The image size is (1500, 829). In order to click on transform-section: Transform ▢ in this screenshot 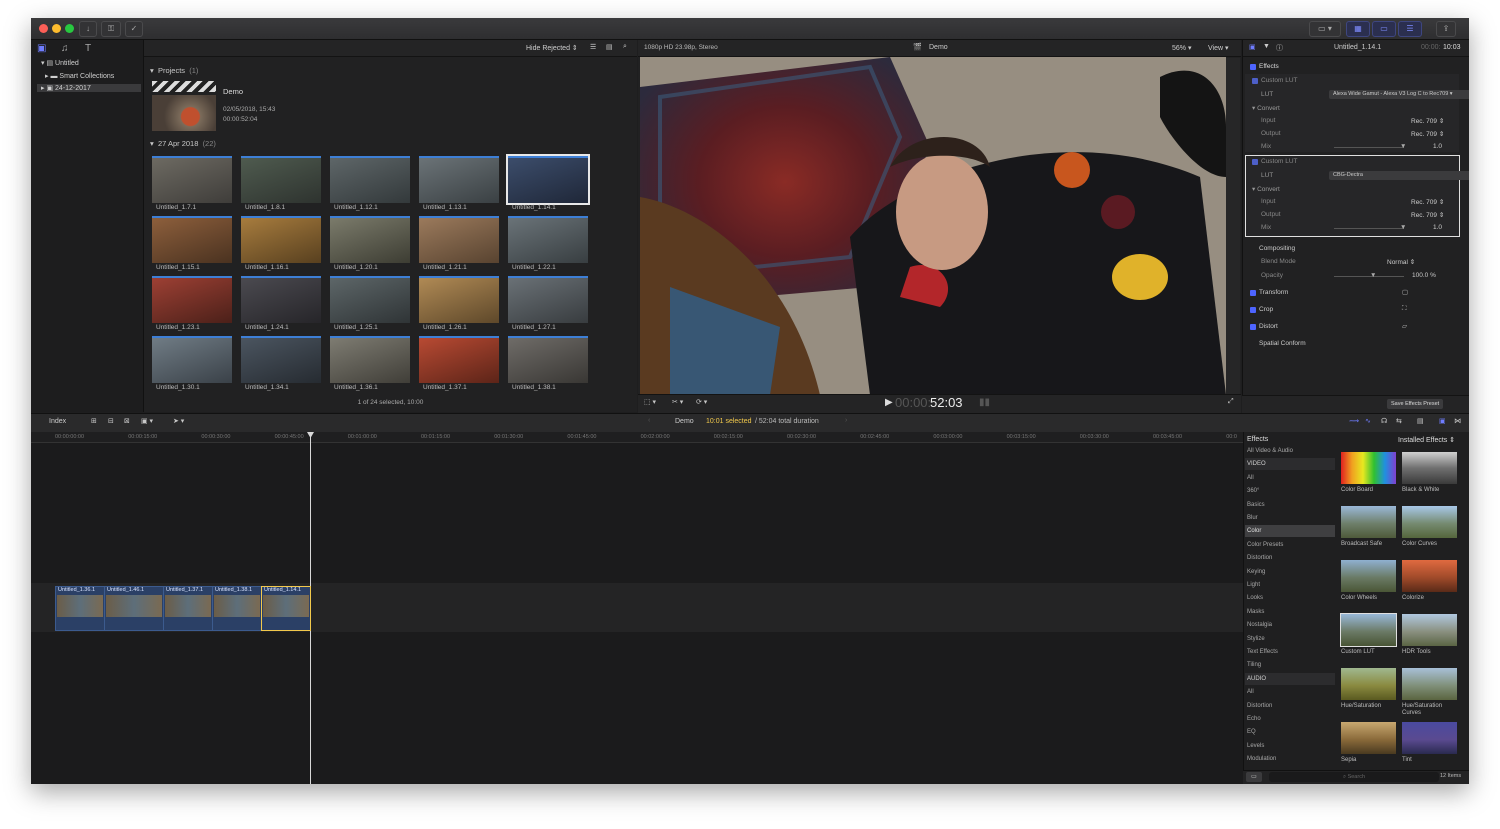, I will do `click(1354, 294)`.